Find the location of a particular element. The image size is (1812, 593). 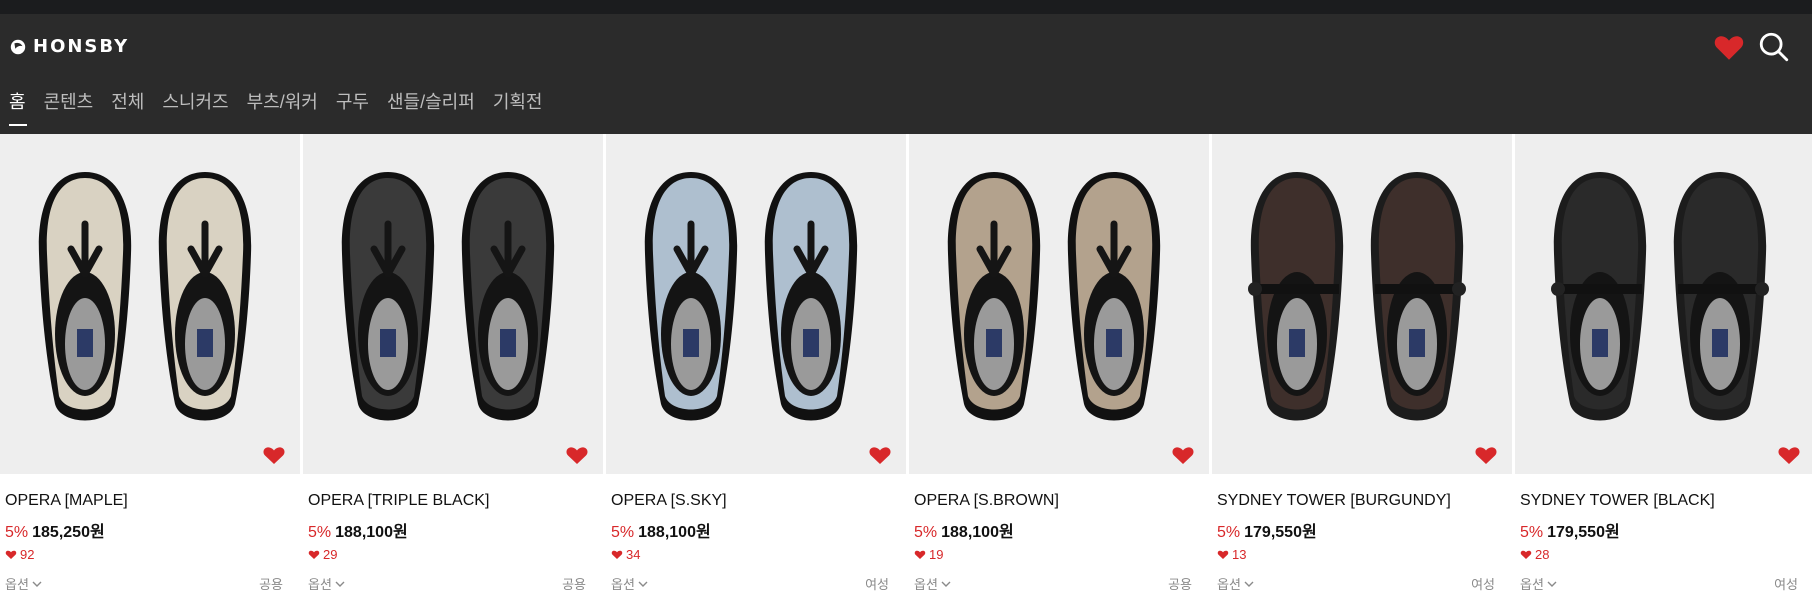

product-card: SYDNEY TOWER [BURGUNDY] 5% 179,550원 13 옵션 여성 is located at coordinates (1363, 363).